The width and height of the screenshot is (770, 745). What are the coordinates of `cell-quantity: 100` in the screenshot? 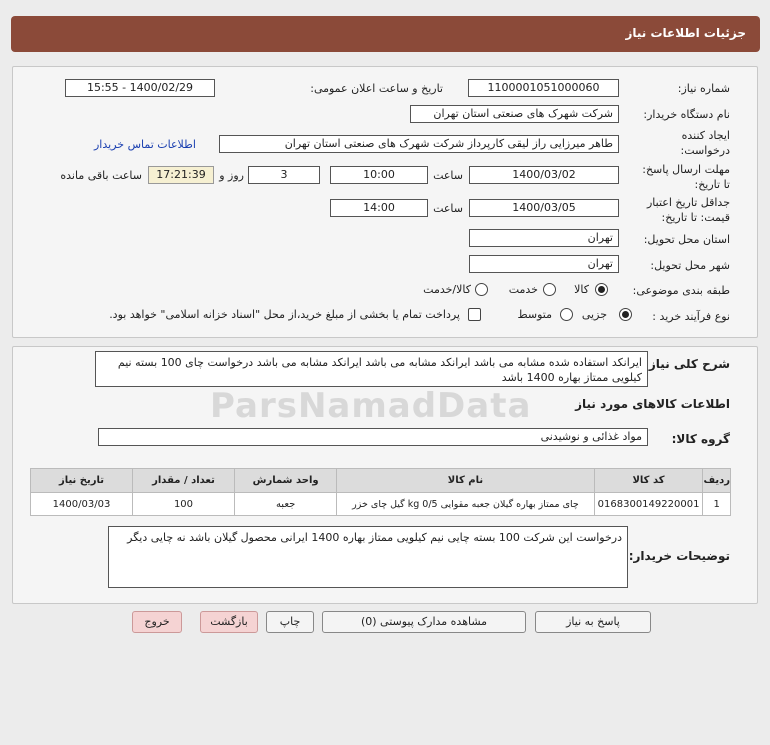 It's located at (183, 504).